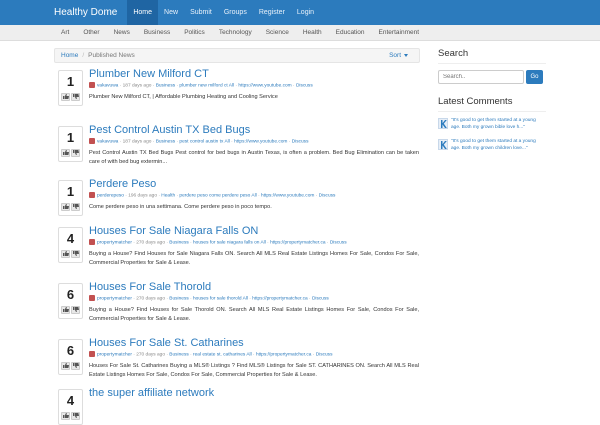  What do you see at coordinates (254, 287) in the screenshot?
I see `story-title-link: Houses For Sale Thorold` at bounding box center [254, 287].